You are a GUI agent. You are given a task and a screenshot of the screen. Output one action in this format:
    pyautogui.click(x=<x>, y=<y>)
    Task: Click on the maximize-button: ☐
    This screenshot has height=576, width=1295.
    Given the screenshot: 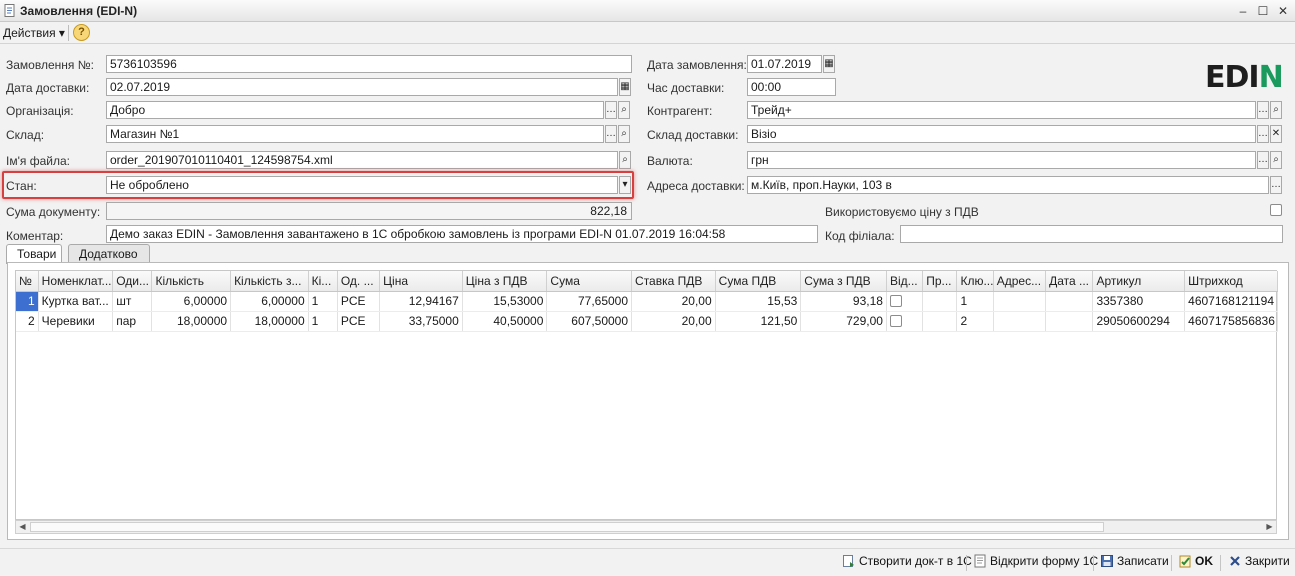 What is the action you would take?
    pyautogui.click(x=1263, y=11)
    